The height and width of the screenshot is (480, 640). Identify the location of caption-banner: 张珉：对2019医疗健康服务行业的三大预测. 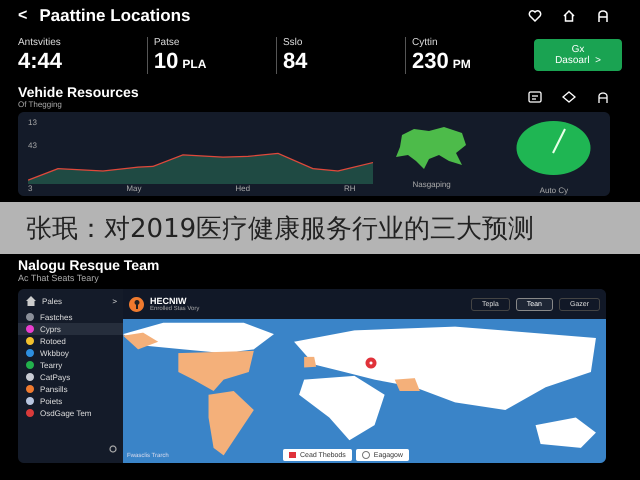
(320, 228).